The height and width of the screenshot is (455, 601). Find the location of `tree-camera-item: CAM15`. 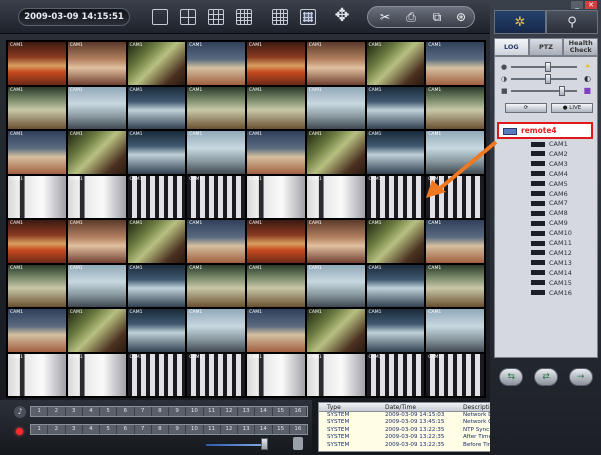

tree-camera-item: CAM15 is located at coordinates (551, 283).